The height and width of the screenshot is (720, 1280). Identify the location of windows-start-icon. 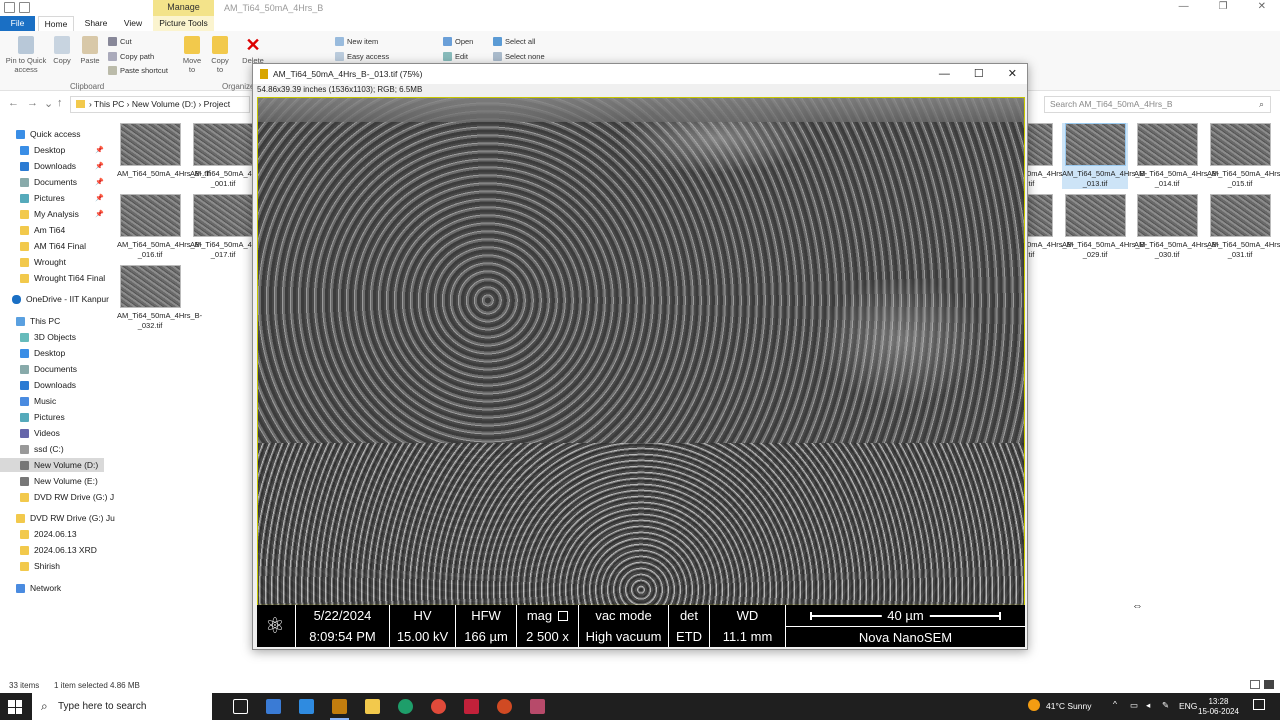
(15, 707).